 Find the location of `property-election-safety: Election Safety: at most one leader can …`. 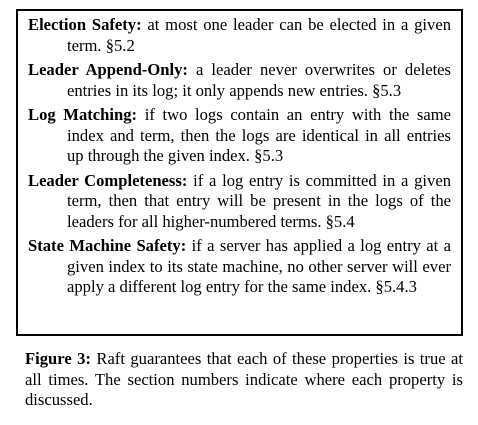

property-election-safety: Election Safety: at most one leader can … is located at coordinates (239, 35).